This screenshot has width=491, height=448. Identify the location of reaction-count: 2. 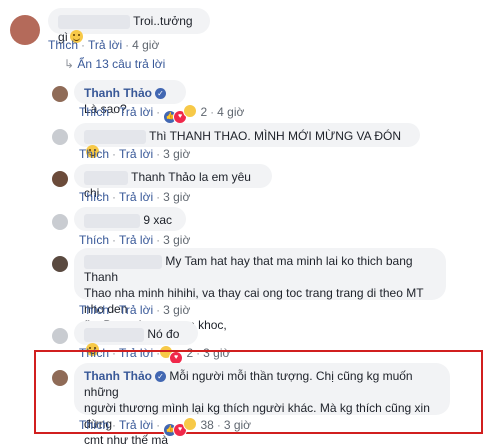
(203, 112).